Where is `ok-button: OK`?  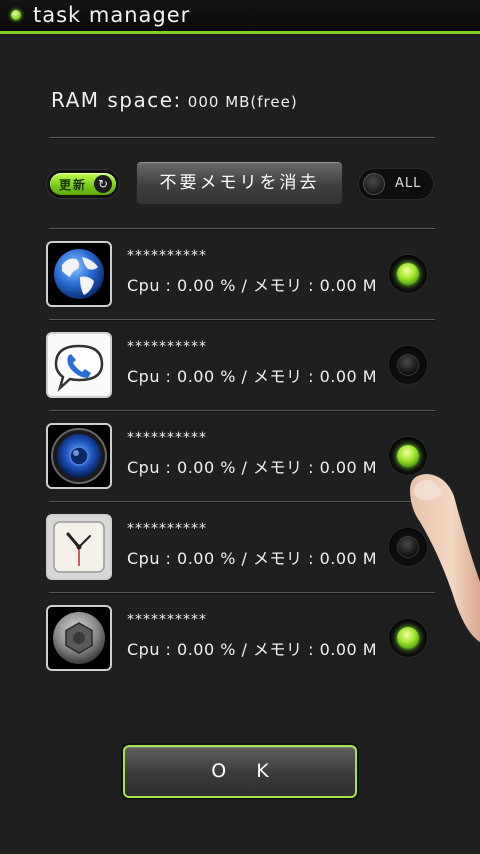
ok-button: OK is located at coordinates (240, 771).